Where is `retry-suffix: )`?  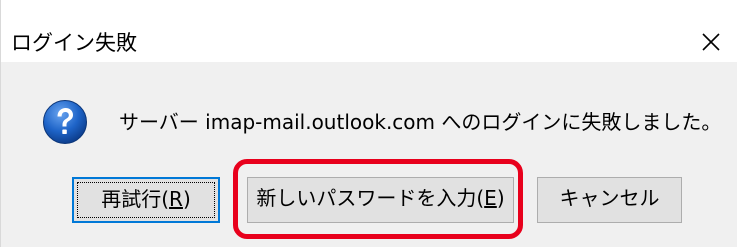
retry-suffix: ) is located at coordinates (186, 199).